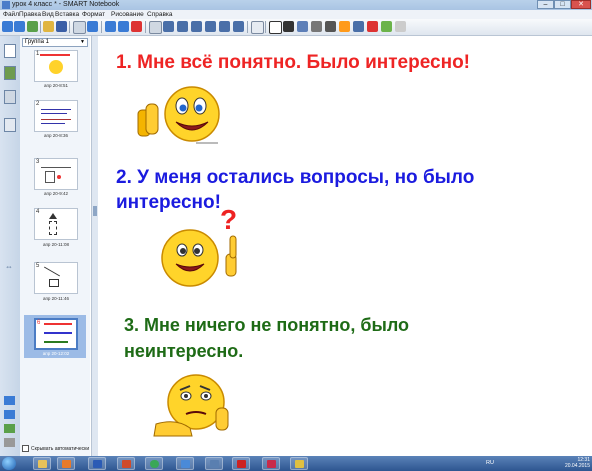 This screenshot has width=592, height=471. I want to click on close-button: ✕, so click(581, 4).